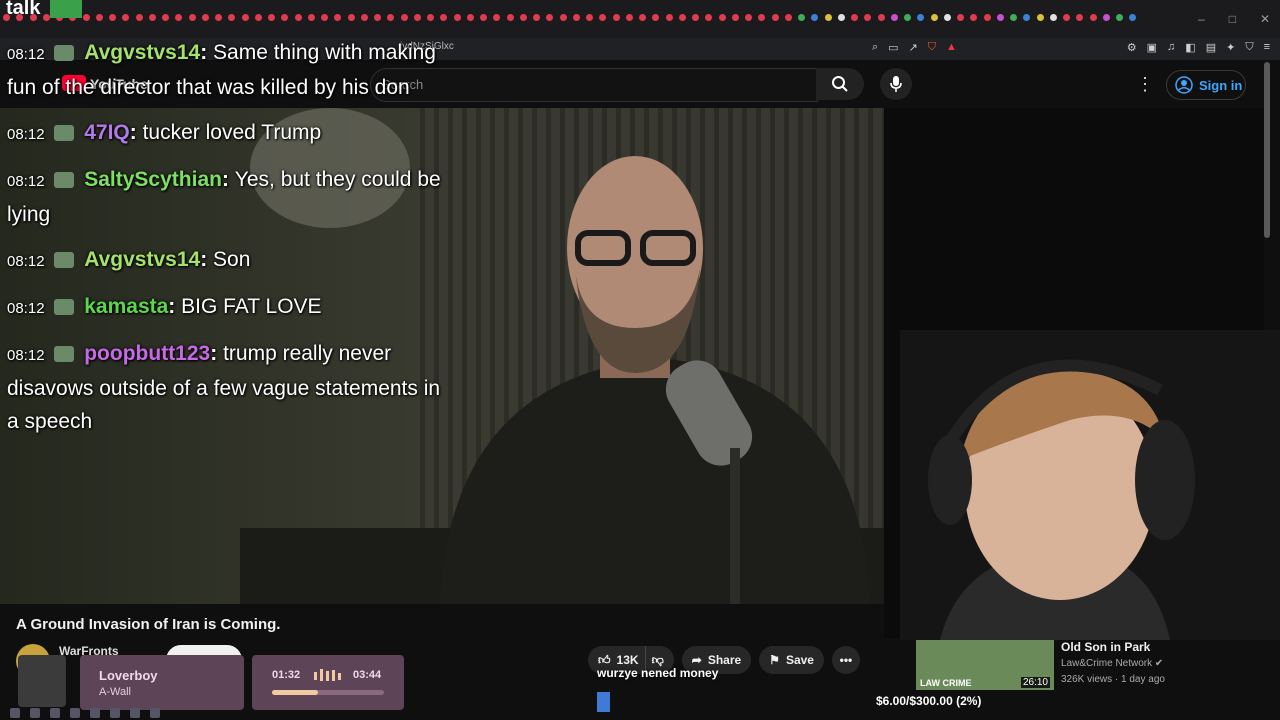 This screenshot has height=720, width=1280. What do you see at coordinates (791, 660) in the screenshot?
I see `save-button: ⚑ Save` at bounding box center [791, 660].